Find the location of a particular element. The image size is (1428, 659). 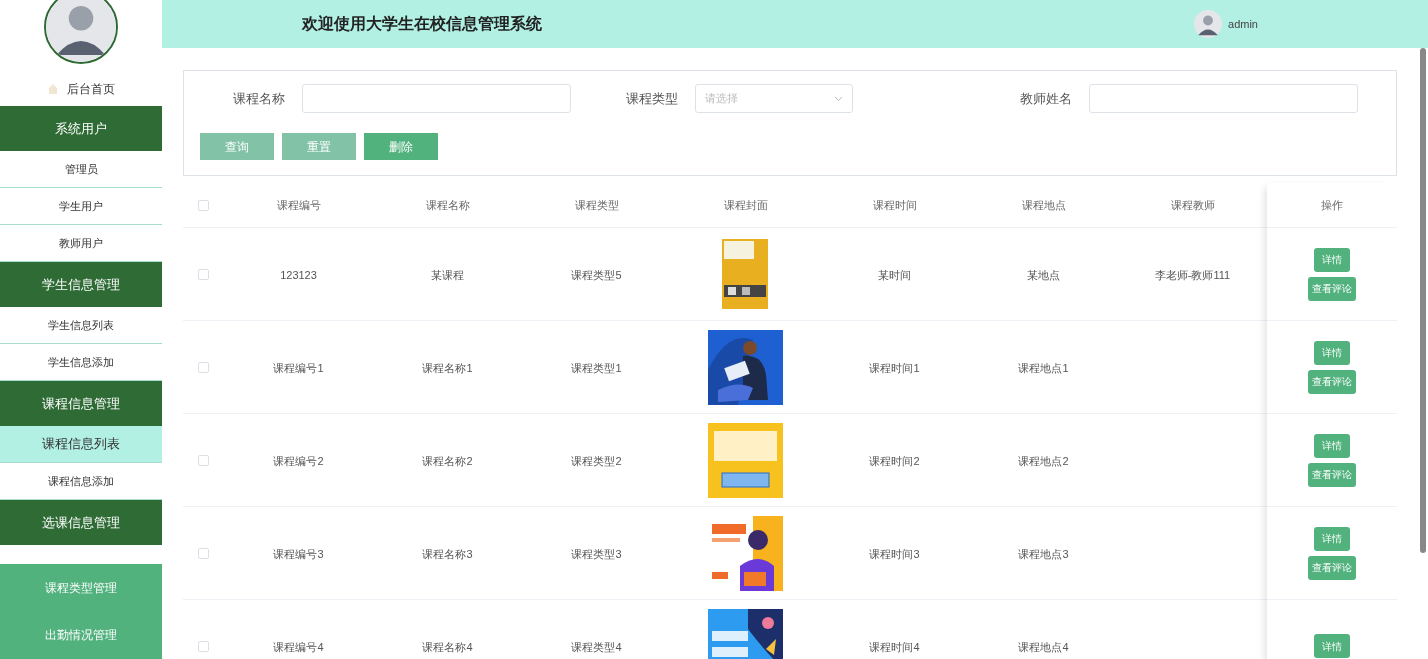

table-cell: 课程编号1 is located at coordinates (298, 368).